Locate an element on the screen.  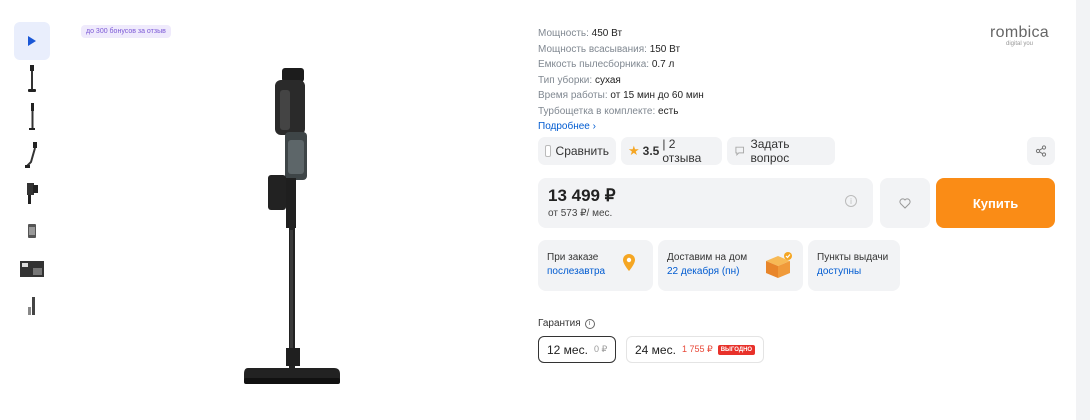
price-box: 13 499 ₽ от 573 ₽/ мес. i is located at coordinates (705, 203).